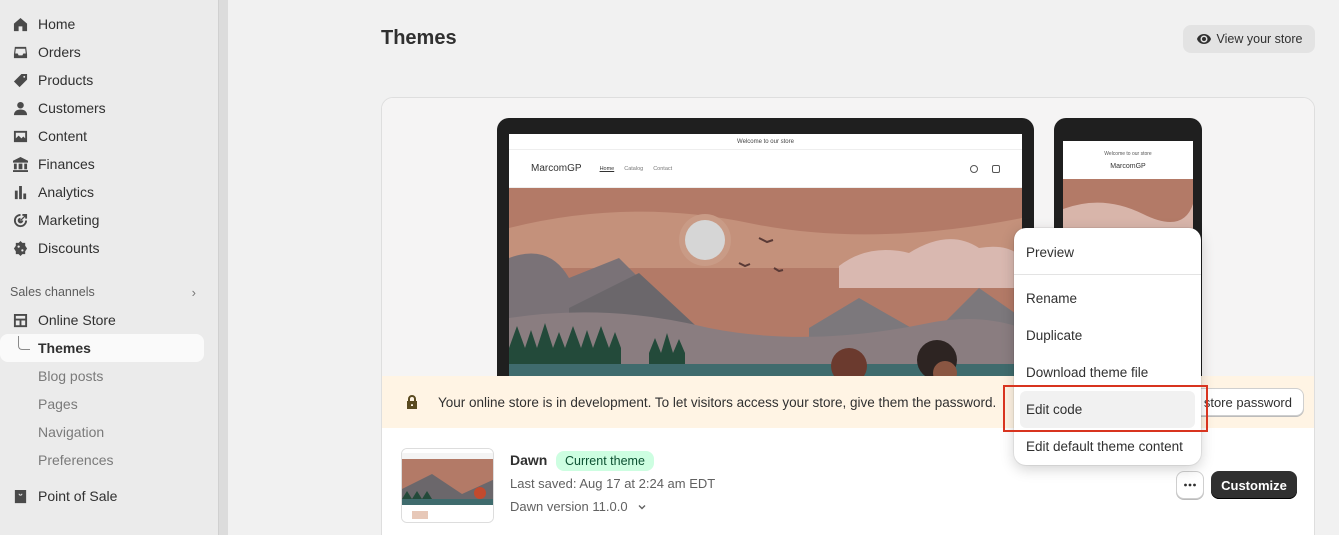 This screenshot has width=1339, height=535. Describe the element at coordinates (72, 108) in the screenshot. I see `sidebar-item-label: Customers` at that location.